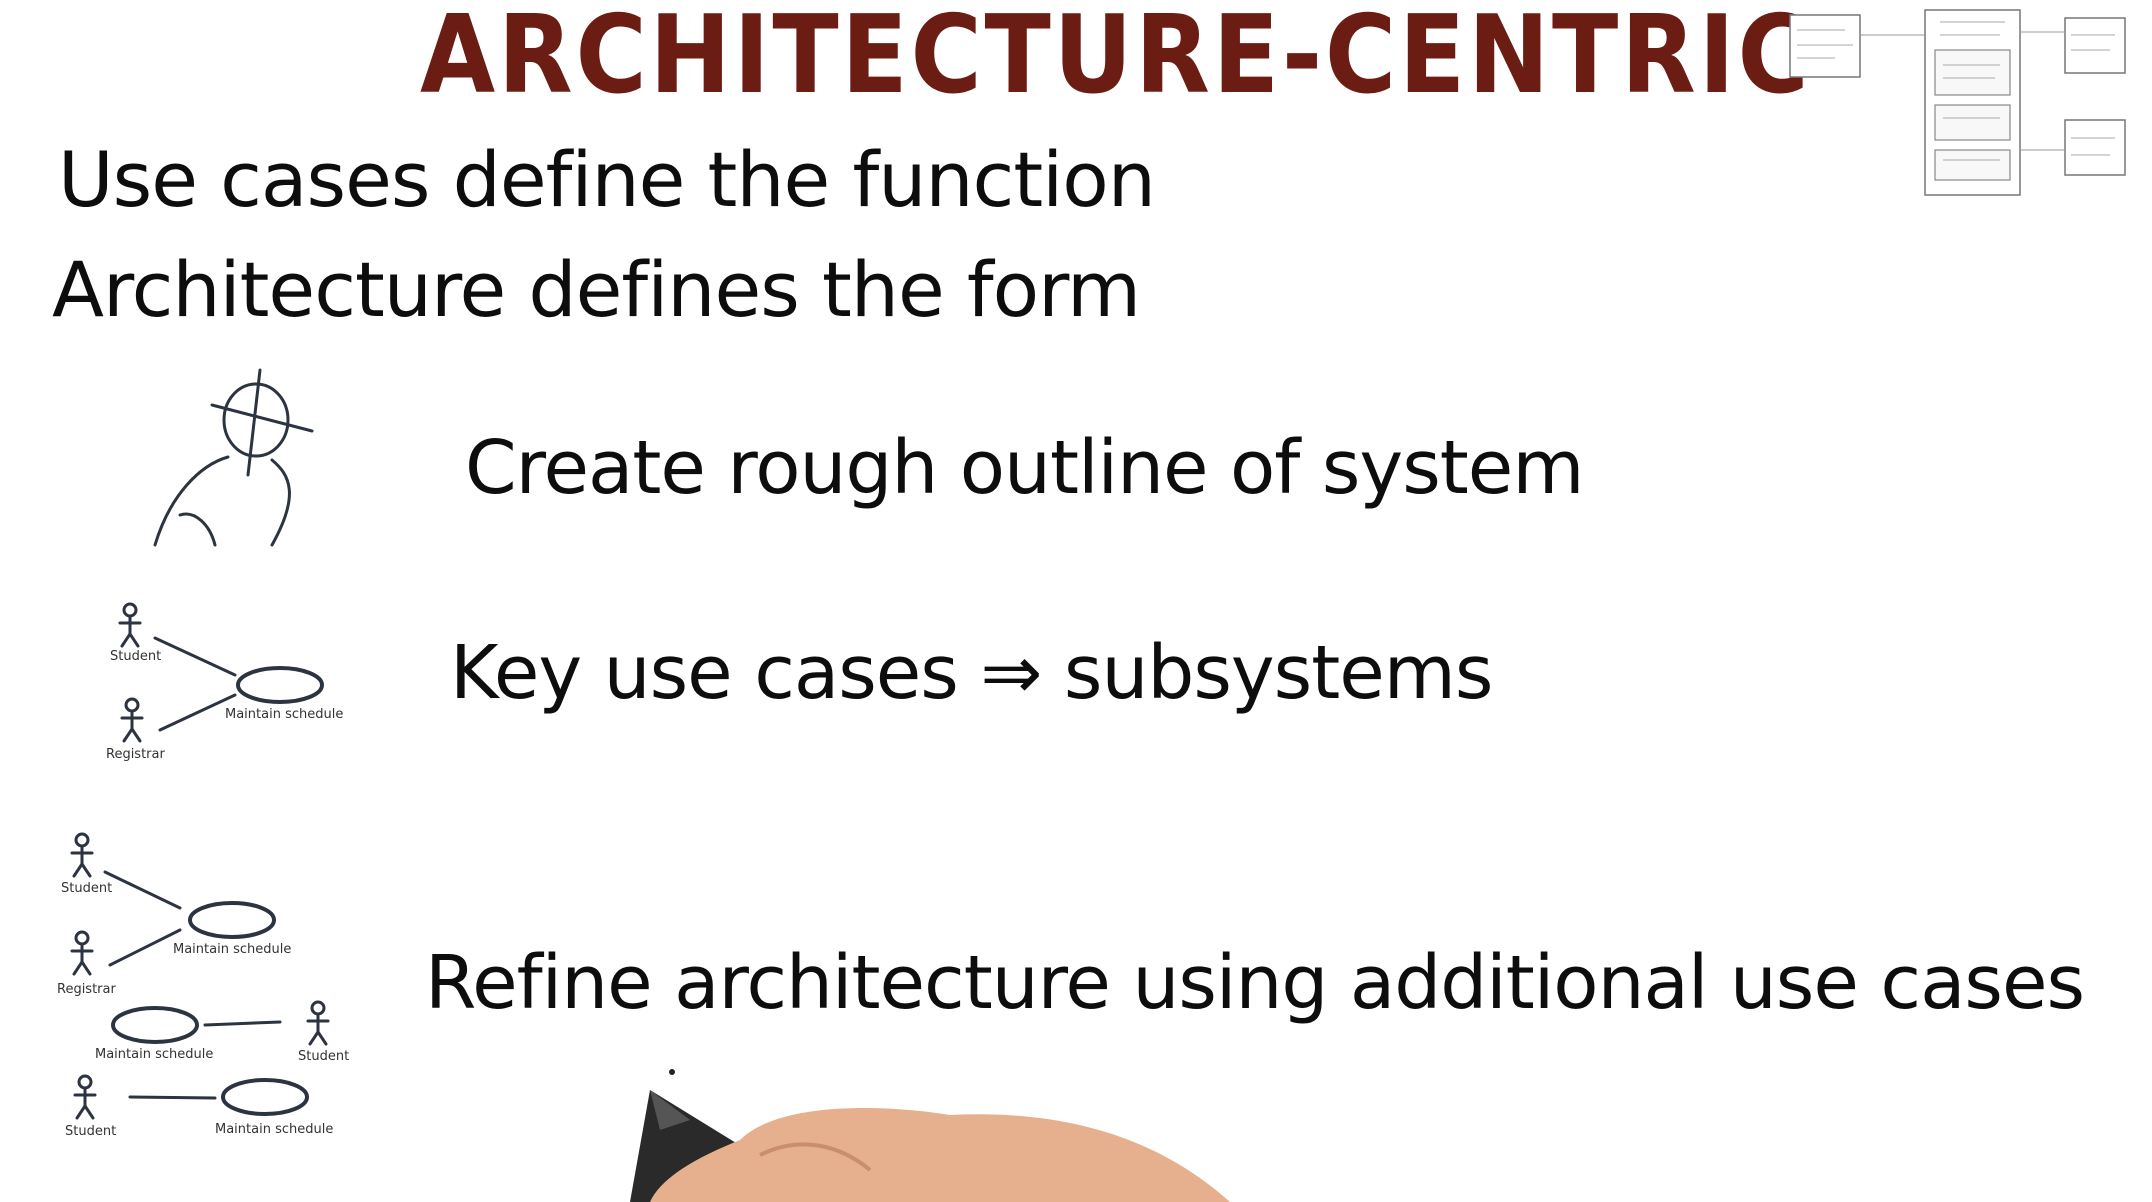  What do you see at coordinates (607, 179) in the screenshot?
I see `use-cases-line: Use cases define the function` at bounding box center [607, 179].